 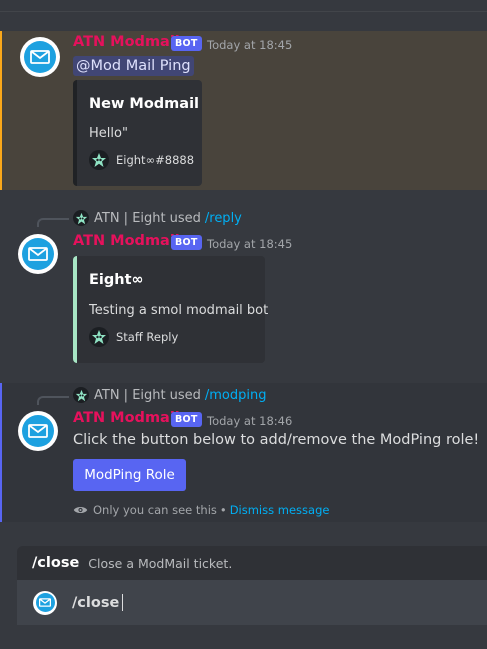 What do you see at coordinates (147, 337) in the screenshot?
I see `embed-footer-text: Staff Reply` at bounding box center [147, 337].